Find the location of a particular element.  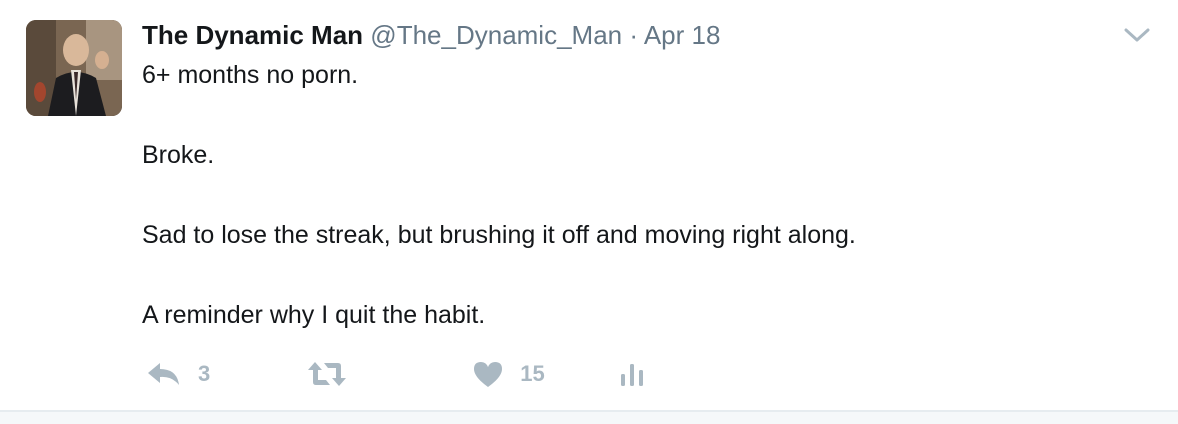

analytics-icon is located at coordinates (632, 374).